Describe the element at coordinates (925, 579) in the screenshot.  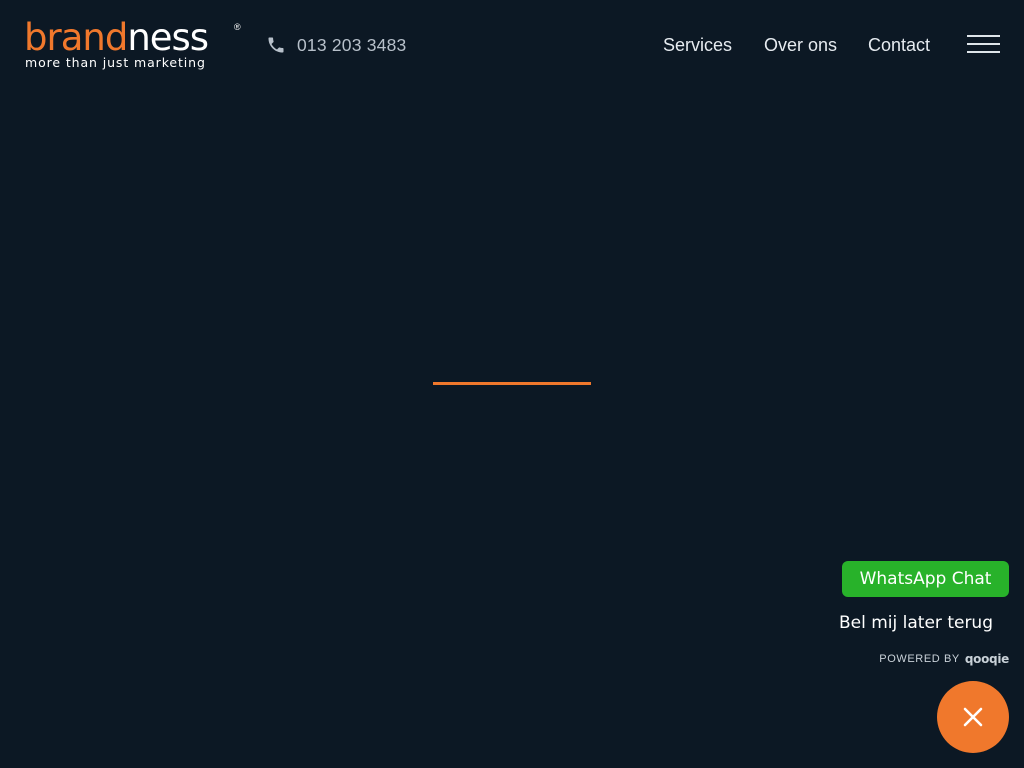
I see `whatsapp-chat-button: WhatsApp Chat` at that location.